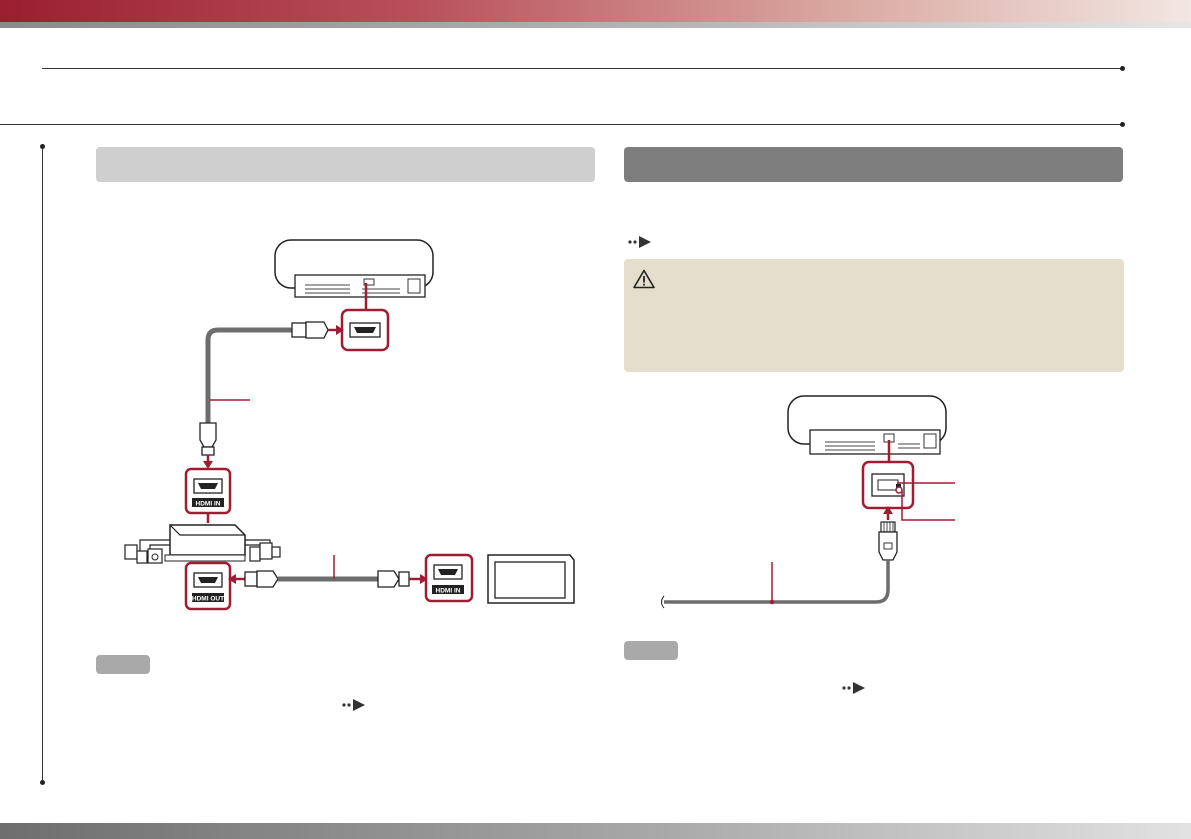 The image size is (1191, 839). I want to click on margin-rule, so click(42, 464).